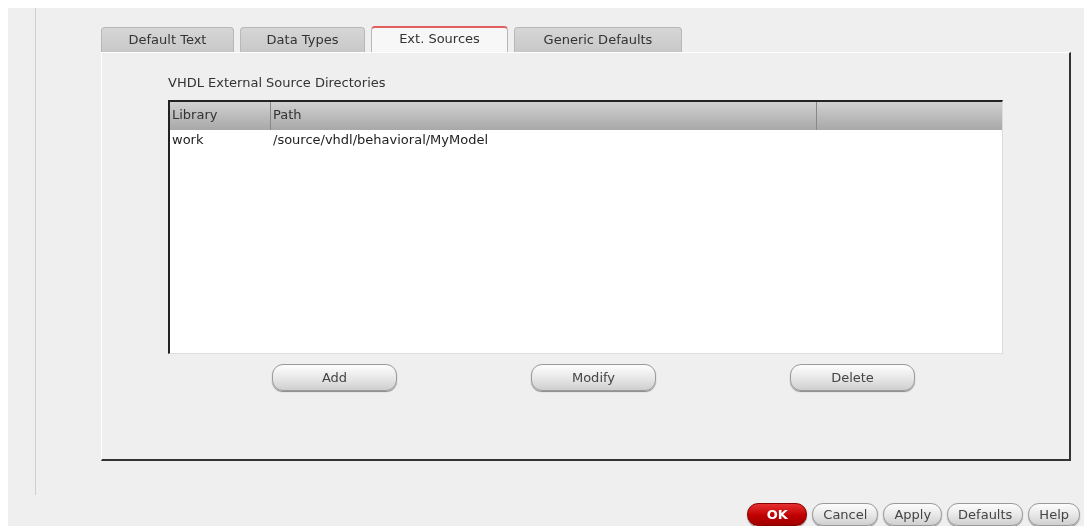 Image resolution: width=1084 pixels, height=526 pixels. What do you see at coordinates (381, 140) in the screenshot?
I see `table-cell-text: /source/vhdl/behavioral/MyModel` at bounding box center [381, 140].